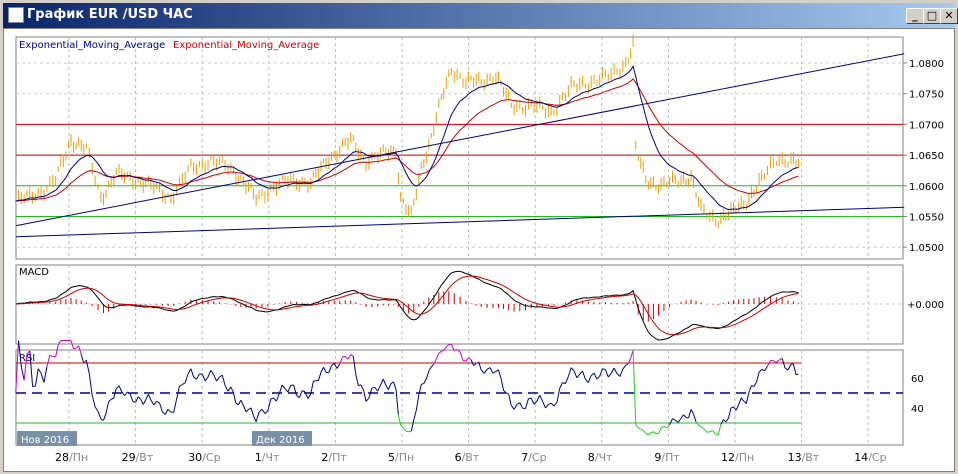 The width and height of the screenshot is (958, 474). Describe the element at coordinates (45, 440) in the screenshot. I see `month-label: Нов 2016` at that location.